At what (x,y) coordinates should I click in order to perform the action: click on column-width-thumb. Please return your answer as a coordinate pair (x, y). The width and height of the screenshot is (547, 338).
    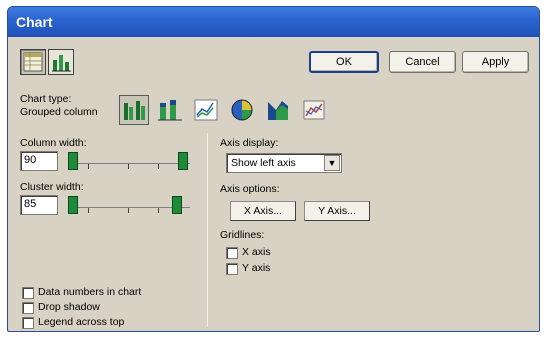
    Looking at the image, I should click on (183, 161).